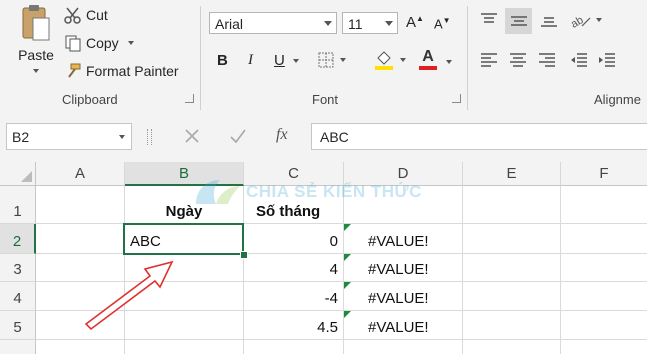 Image resolution: width=647 pixels, height=354 pixels. I want to click on bottom-align-icon, so click(549, 22).